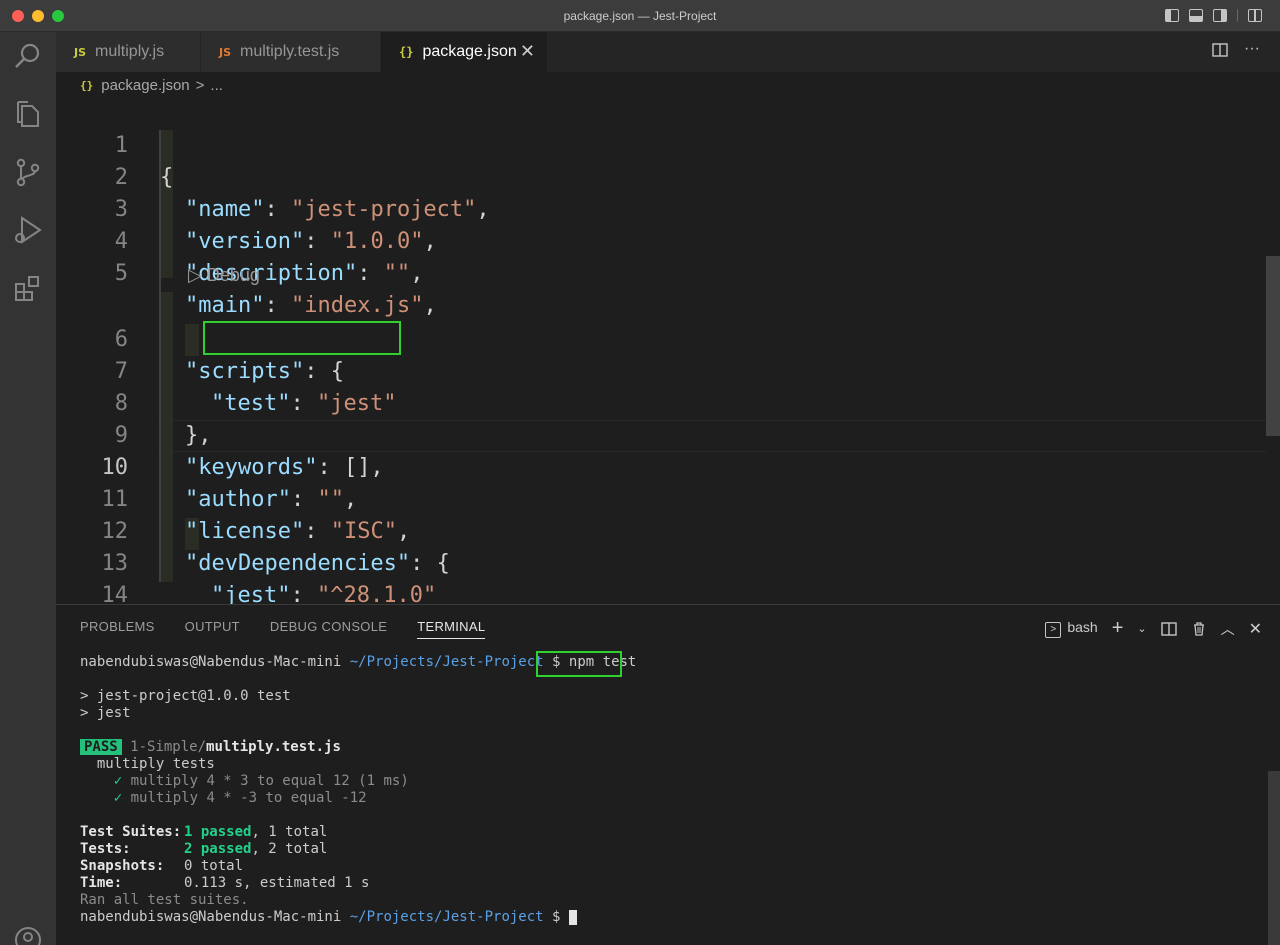  Describe the element at coordinates (101, 883) in the screenshot. I see `summary-label: Time:` at that location.